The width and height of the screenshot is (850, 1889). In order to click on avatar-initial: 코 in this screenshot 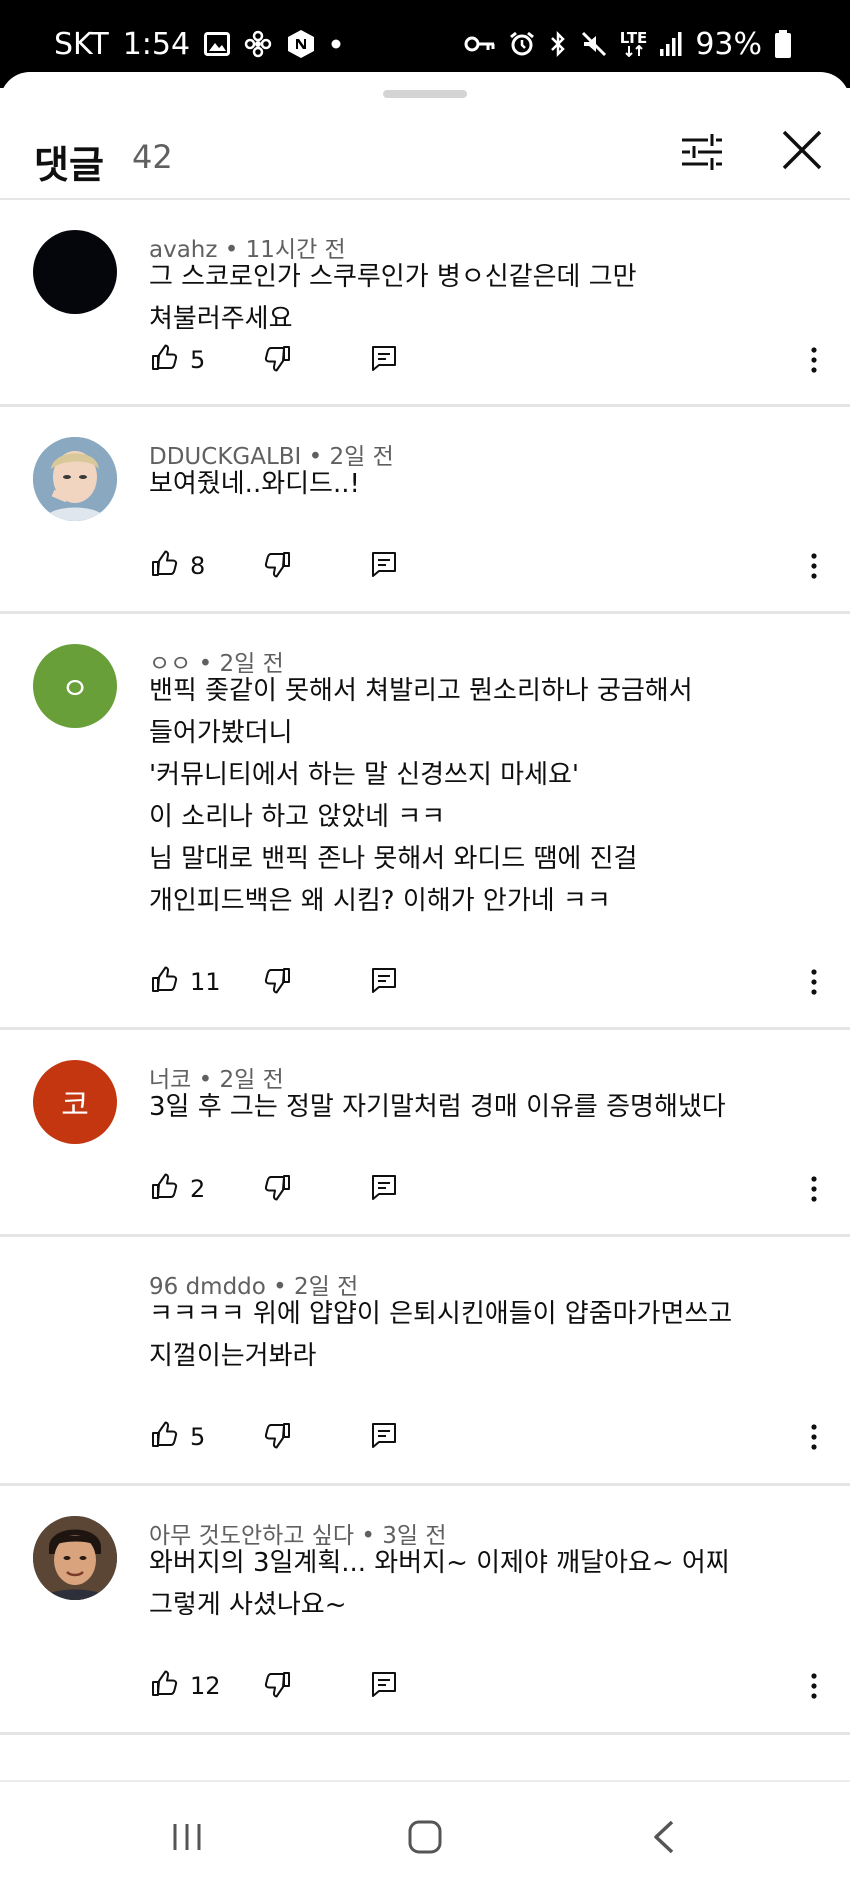, I will do `click(75, 1105)`.